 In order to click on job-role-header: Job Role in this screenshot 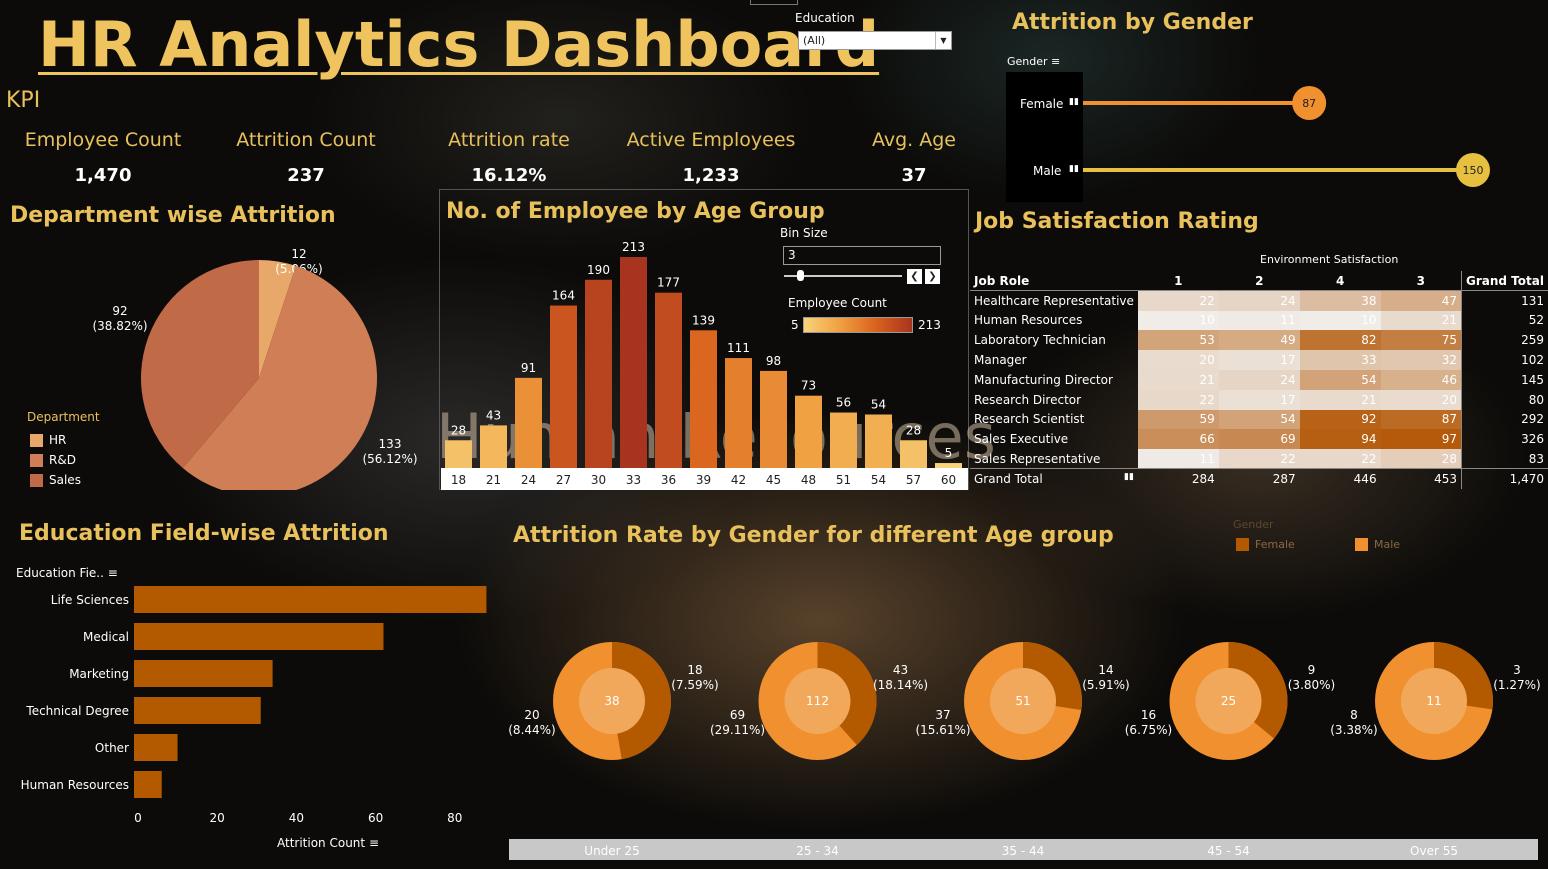, I will do `click(1002, 280)`.